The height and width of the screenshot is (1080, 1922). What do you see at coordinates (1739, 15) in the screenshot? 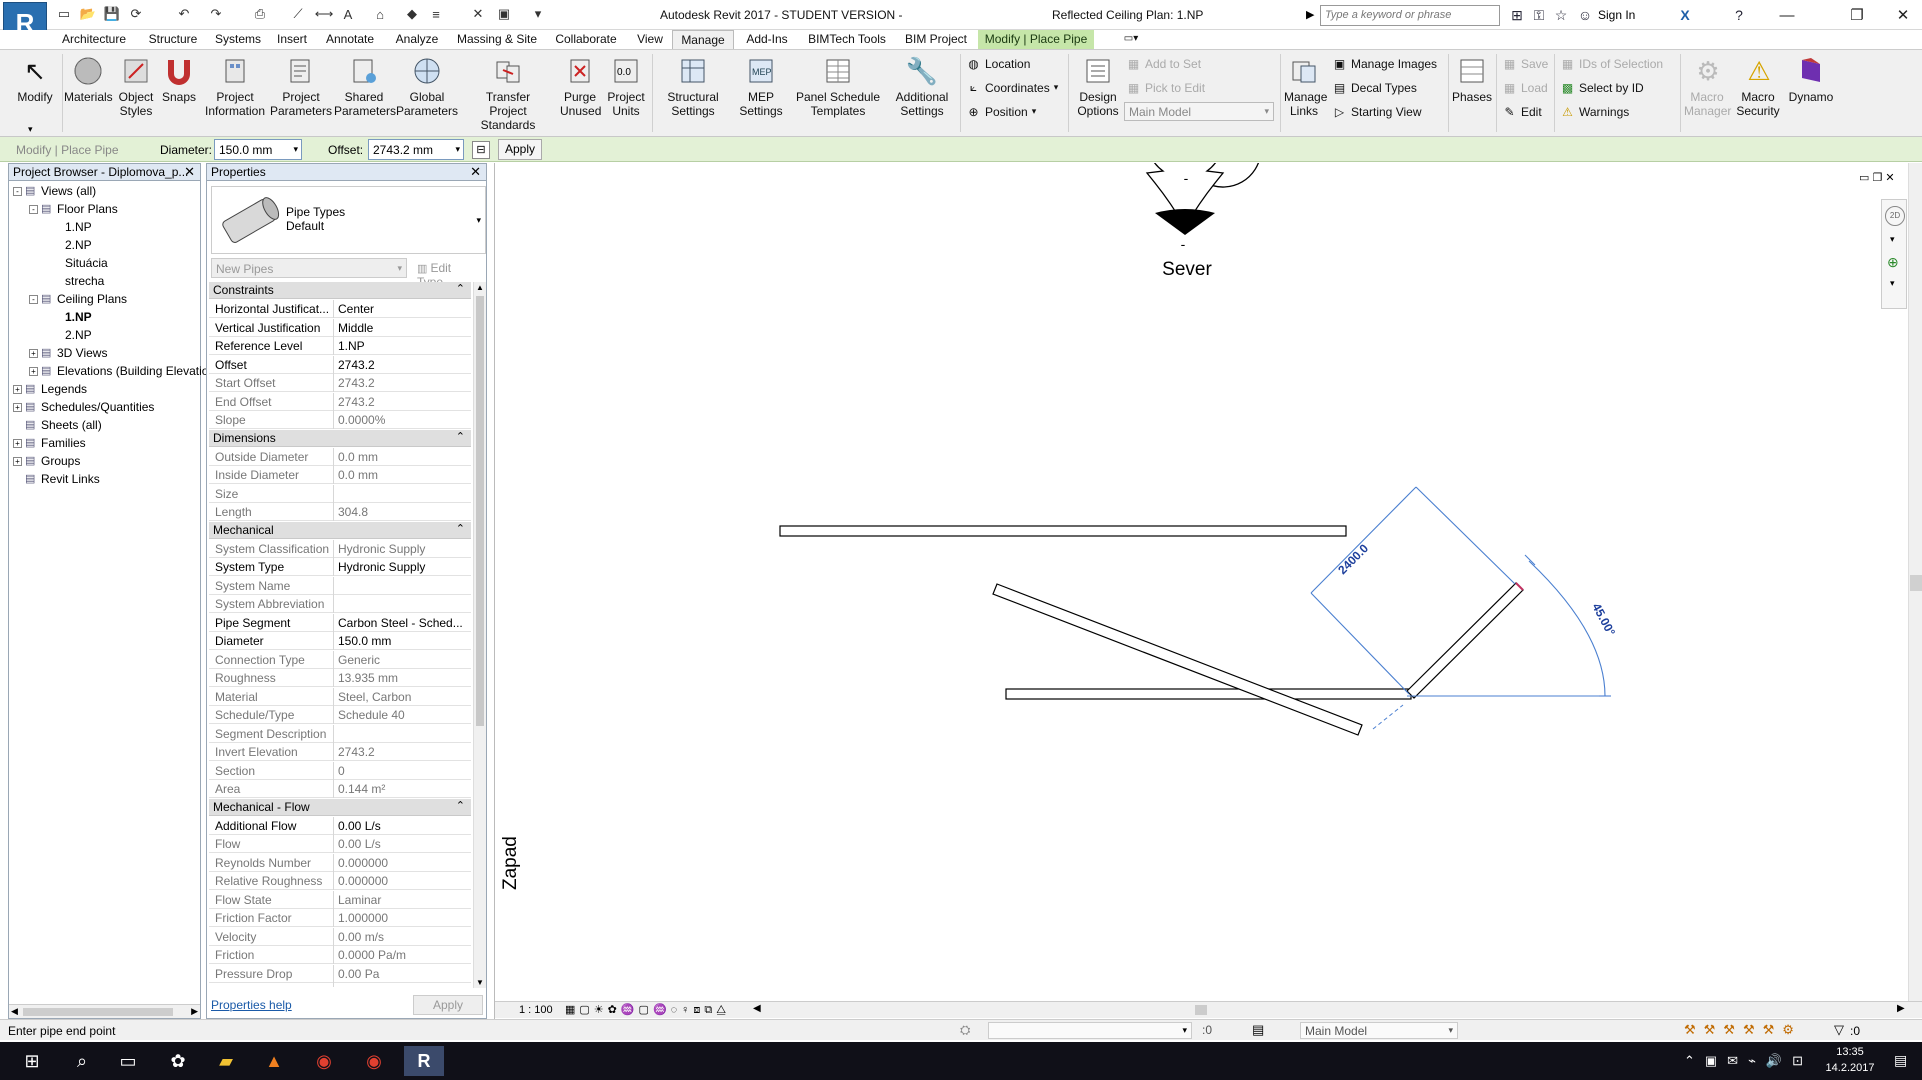
I see `help-icon: ?` at bounding box center [1739, 15].